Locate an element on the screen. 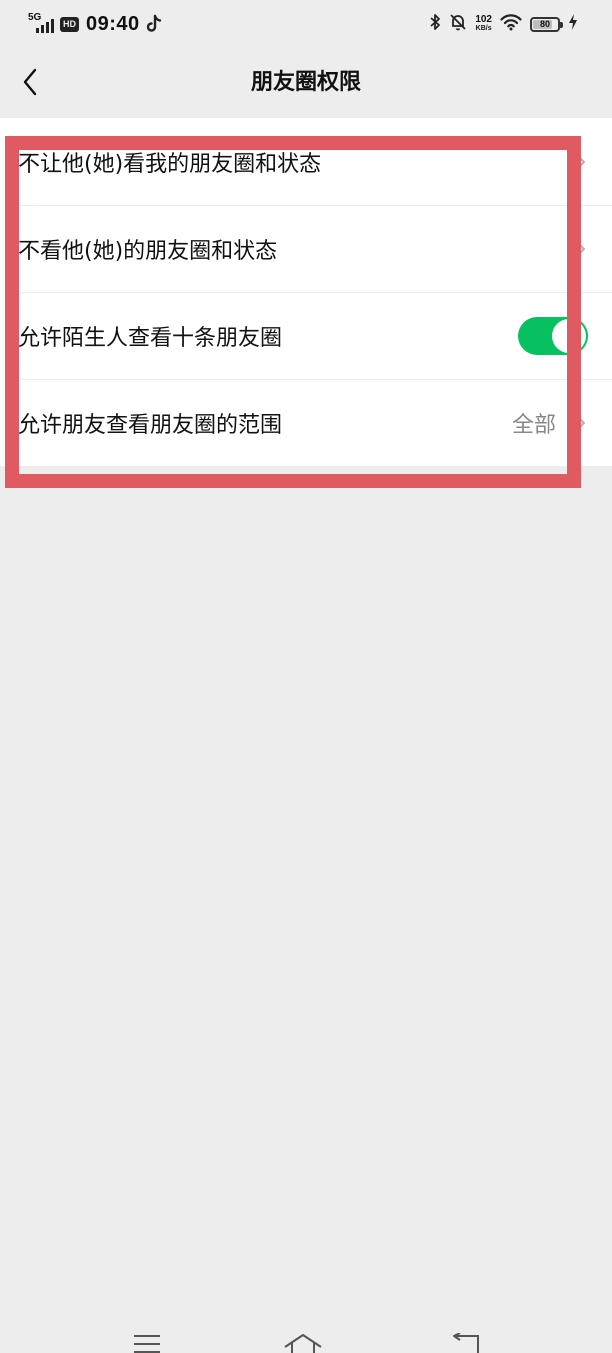 Image resolution: width=612 pixels, height=1353 pixels. menu-icon is located at coordinates (147, 1343).